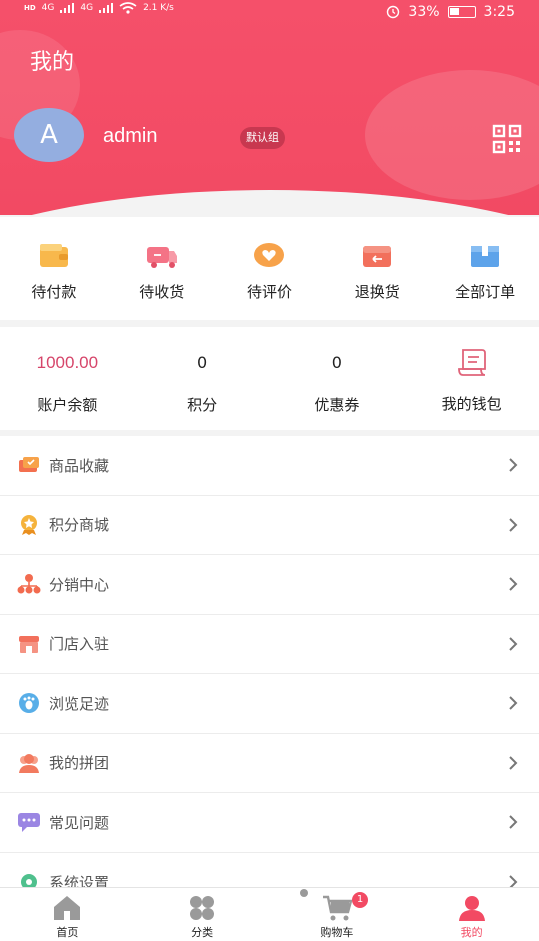  Describe the element at coordinates (130, 136) in the screenshot. I see `username: admin` at that location.